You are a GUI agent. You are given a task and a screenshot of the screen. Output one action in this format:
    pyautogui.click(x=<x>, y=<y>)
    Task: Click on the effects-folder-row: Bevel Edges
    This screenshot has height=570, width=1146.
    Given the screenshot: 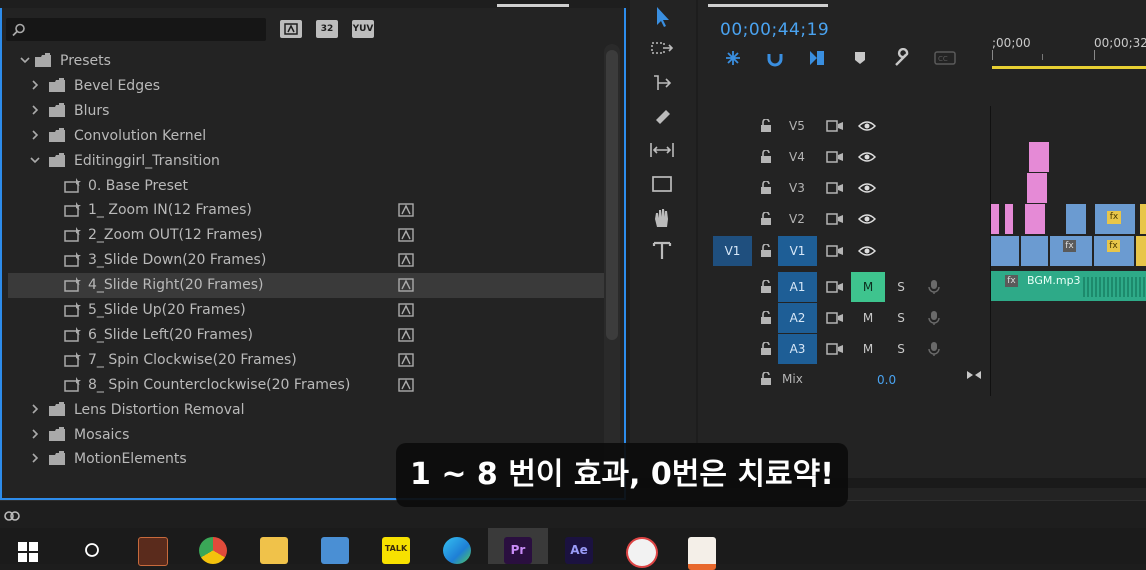 What is the action you would take?
    pyautogui.click(x=306, y=86)
    